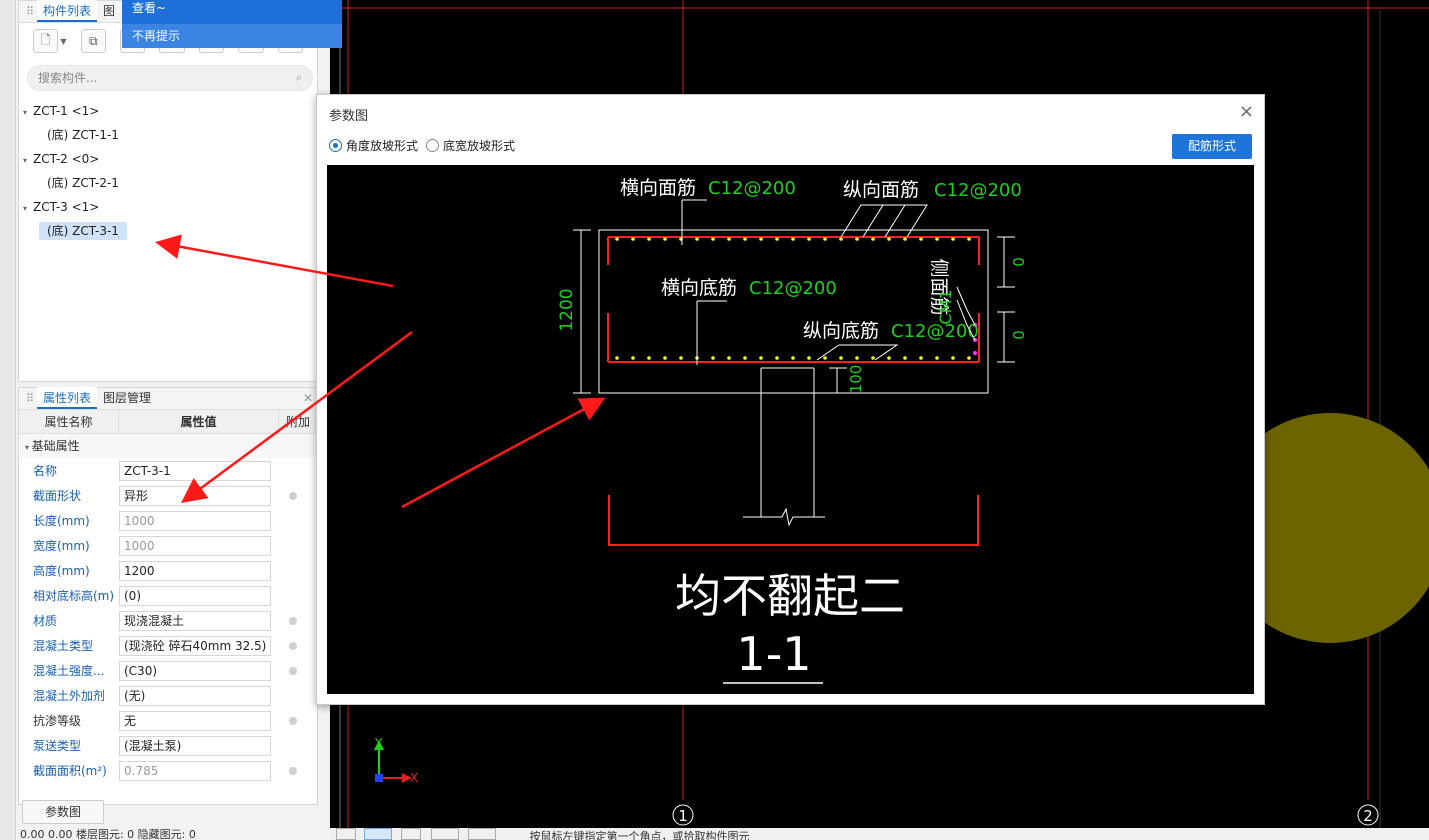 The image size is (1429, 840). Describe the element at coordinates (232, 36) in the screenshot. I see `tip-dismiss-button: 不再提示` at that location.